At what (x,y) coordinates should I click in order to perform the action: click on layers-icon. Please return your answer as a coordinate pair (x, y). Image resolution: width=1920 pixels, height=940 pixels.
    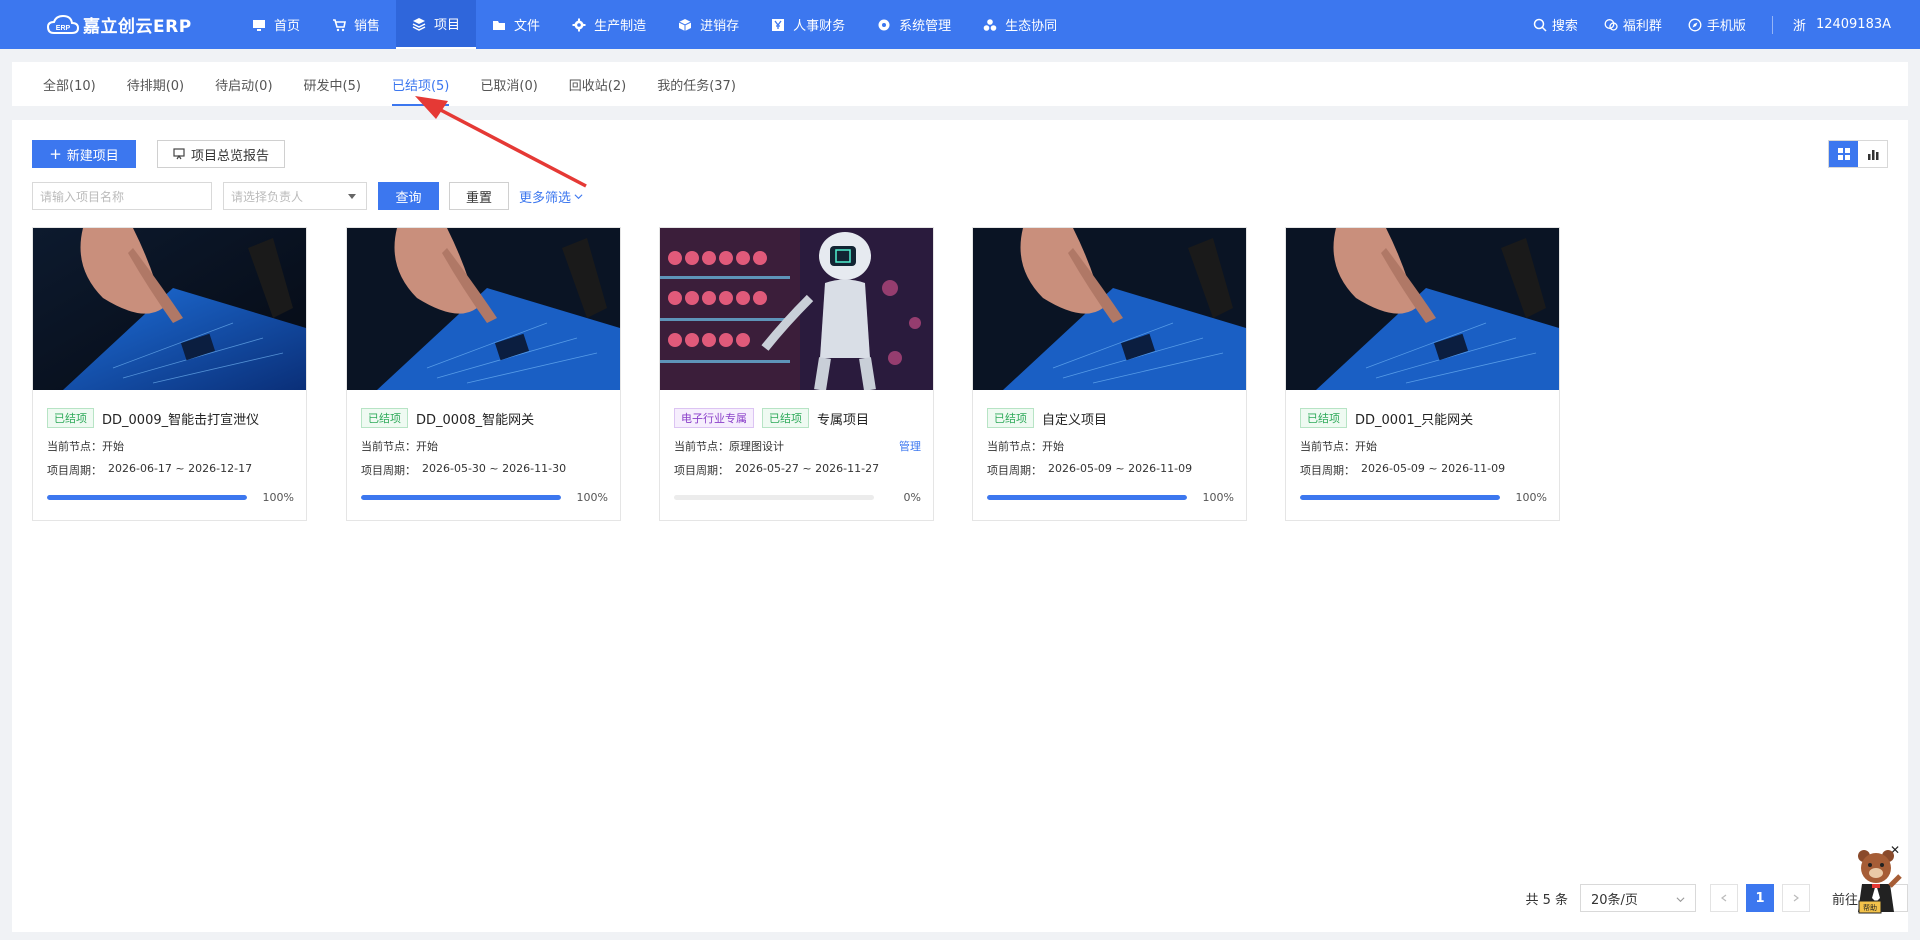
    Looking at the image, I should click on (419, 24).